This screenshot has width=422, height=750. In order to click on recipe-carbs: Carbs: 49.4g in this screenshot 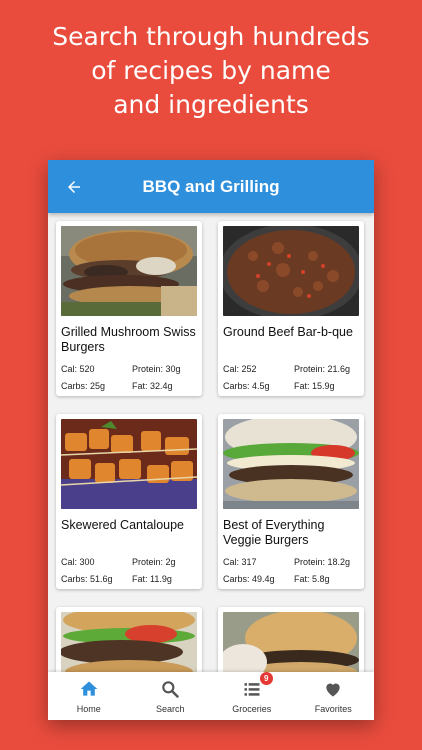, I will do `click(249, 579)`.